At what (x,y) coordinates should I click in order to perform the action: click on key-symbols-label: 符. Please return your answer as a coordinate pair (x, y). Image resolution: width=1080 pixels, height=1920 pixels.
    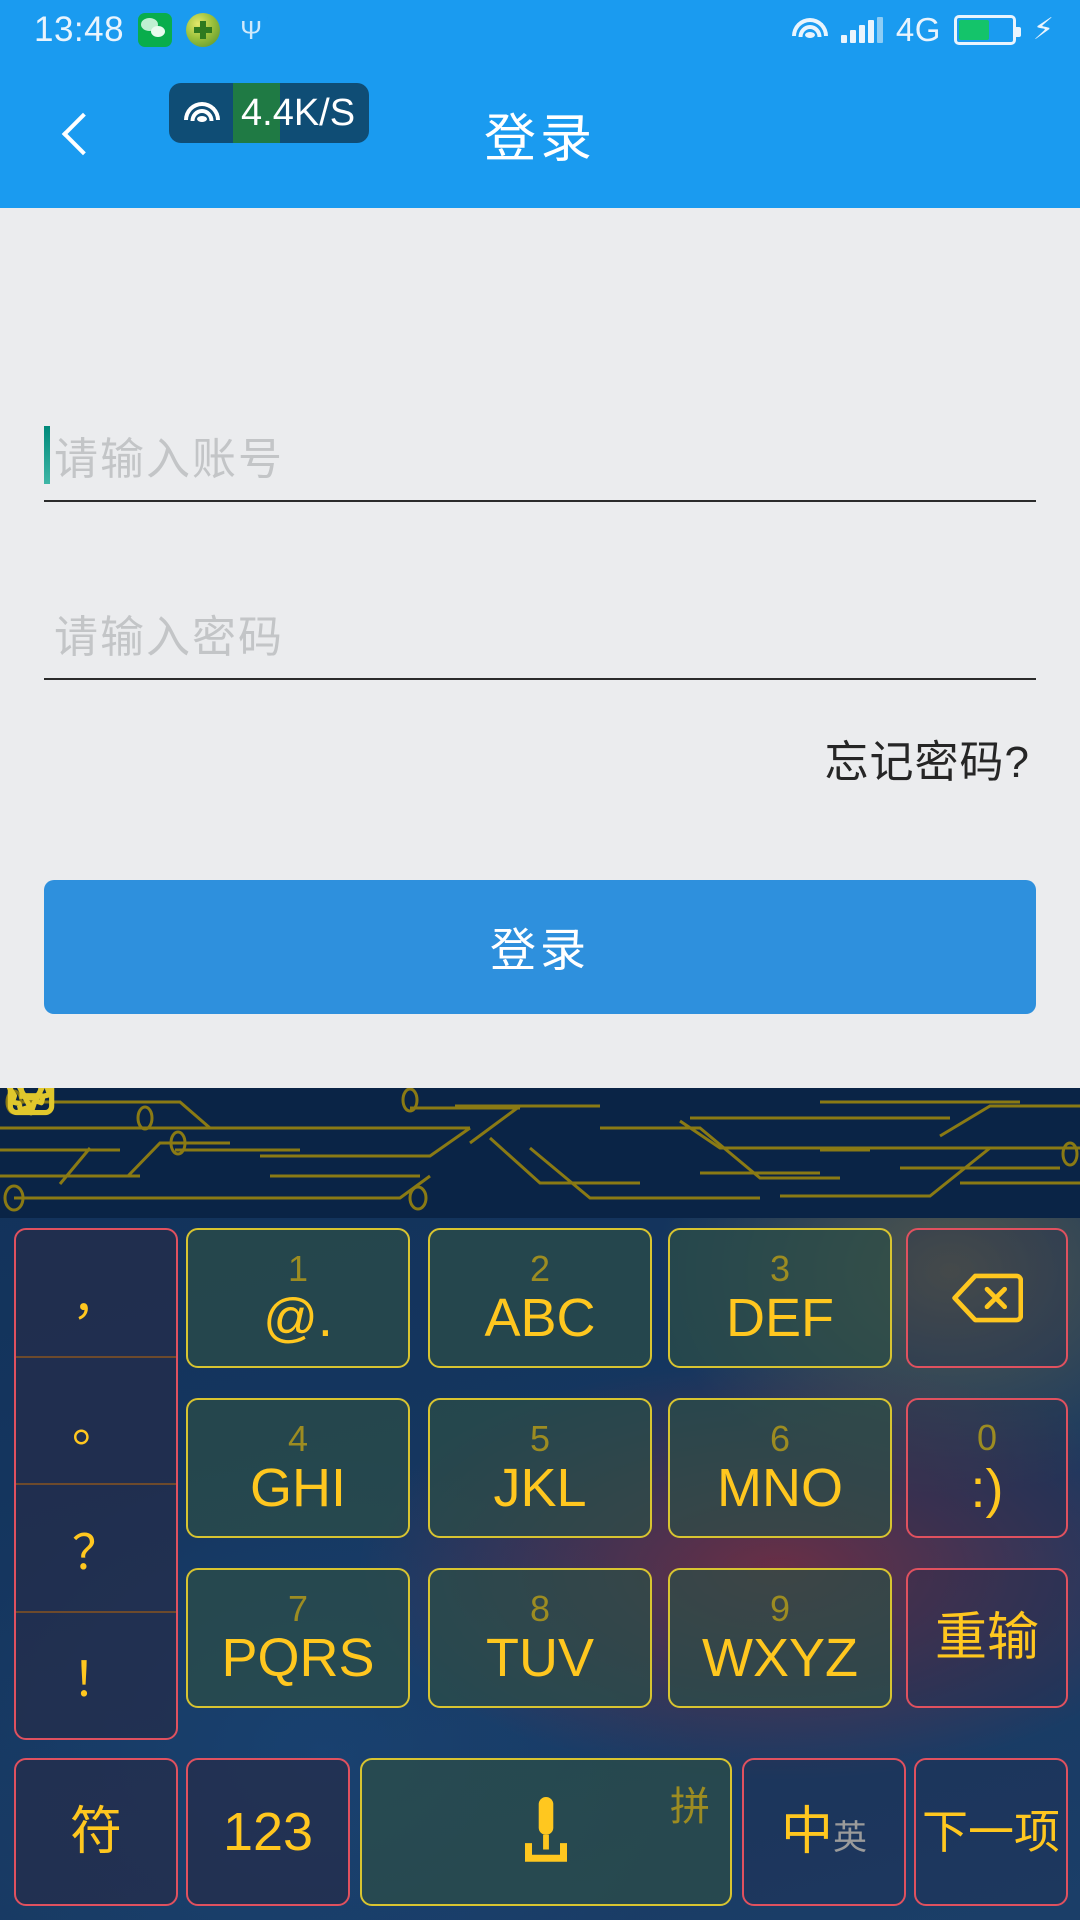
    Looking at the image, I should click on (95, 1832).